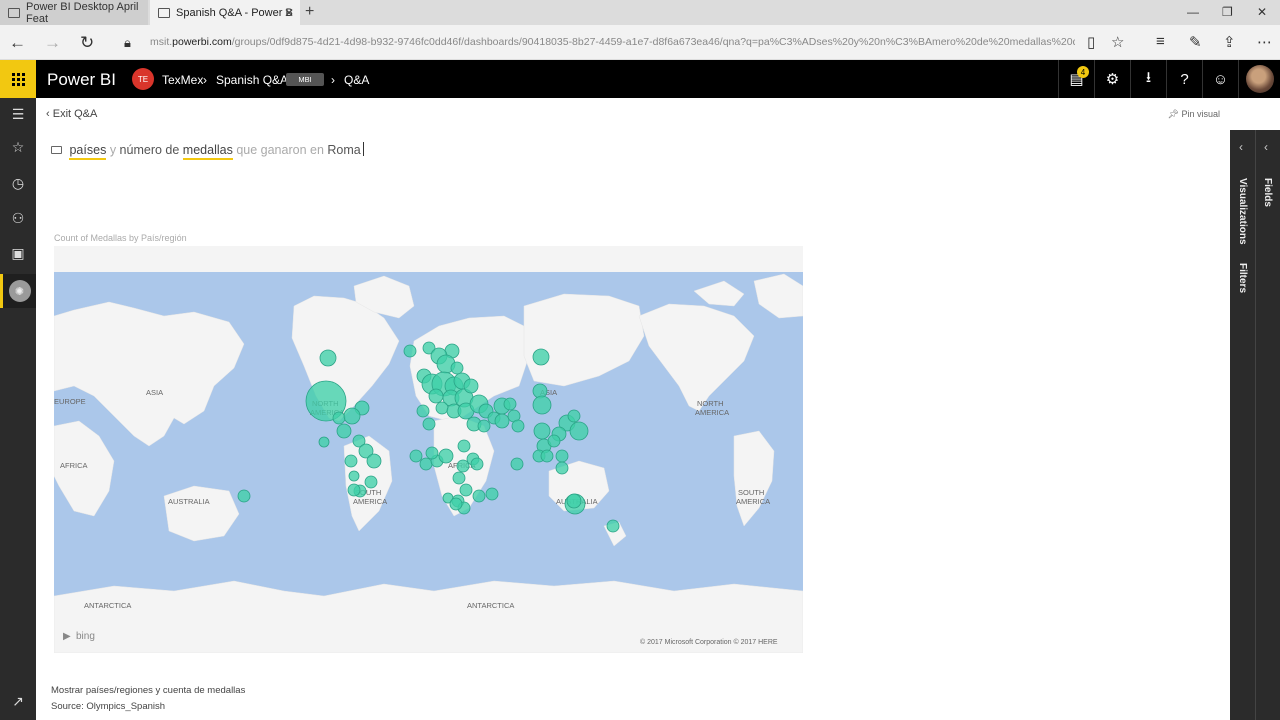 This screenshot has width=1280, height=720. Describe the element at coordinates (1242, 278) in the screenshot. I see `filters-pane-tab: Filters` at that location.